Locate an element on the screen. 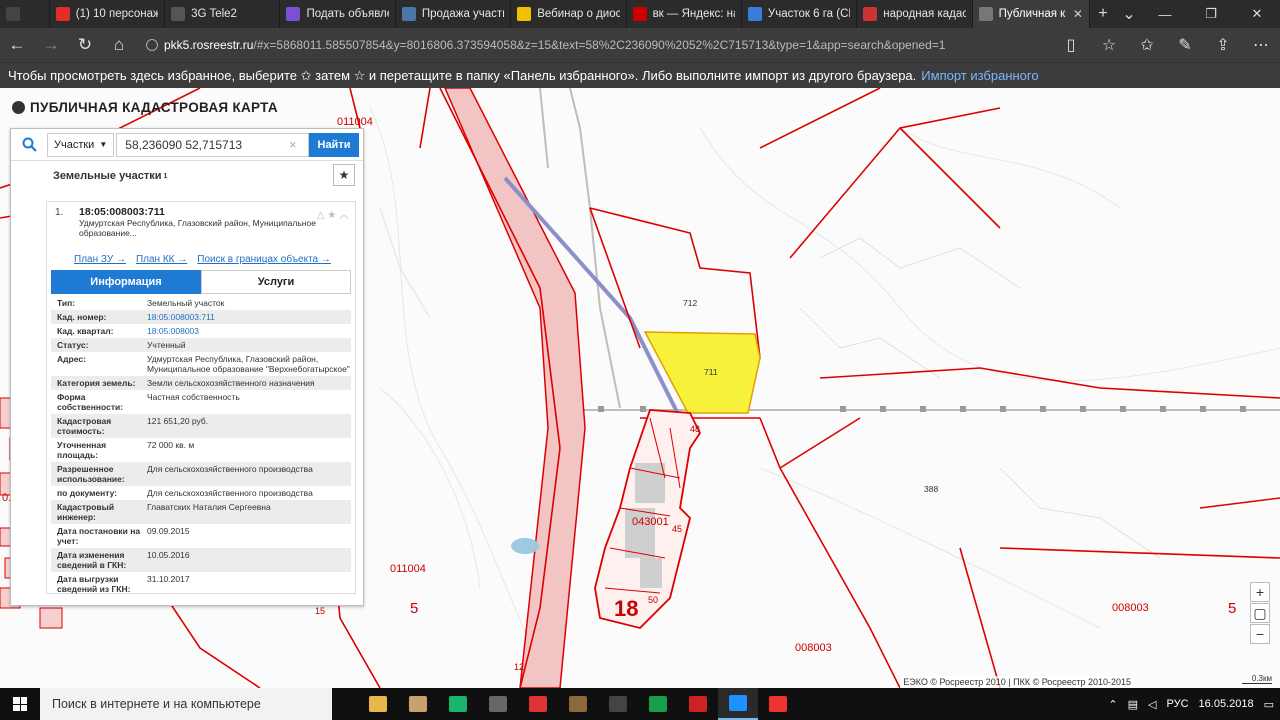 The height and width of the screenshot is (720, 1280). back-button: ← is located at coordinates (17, 45).